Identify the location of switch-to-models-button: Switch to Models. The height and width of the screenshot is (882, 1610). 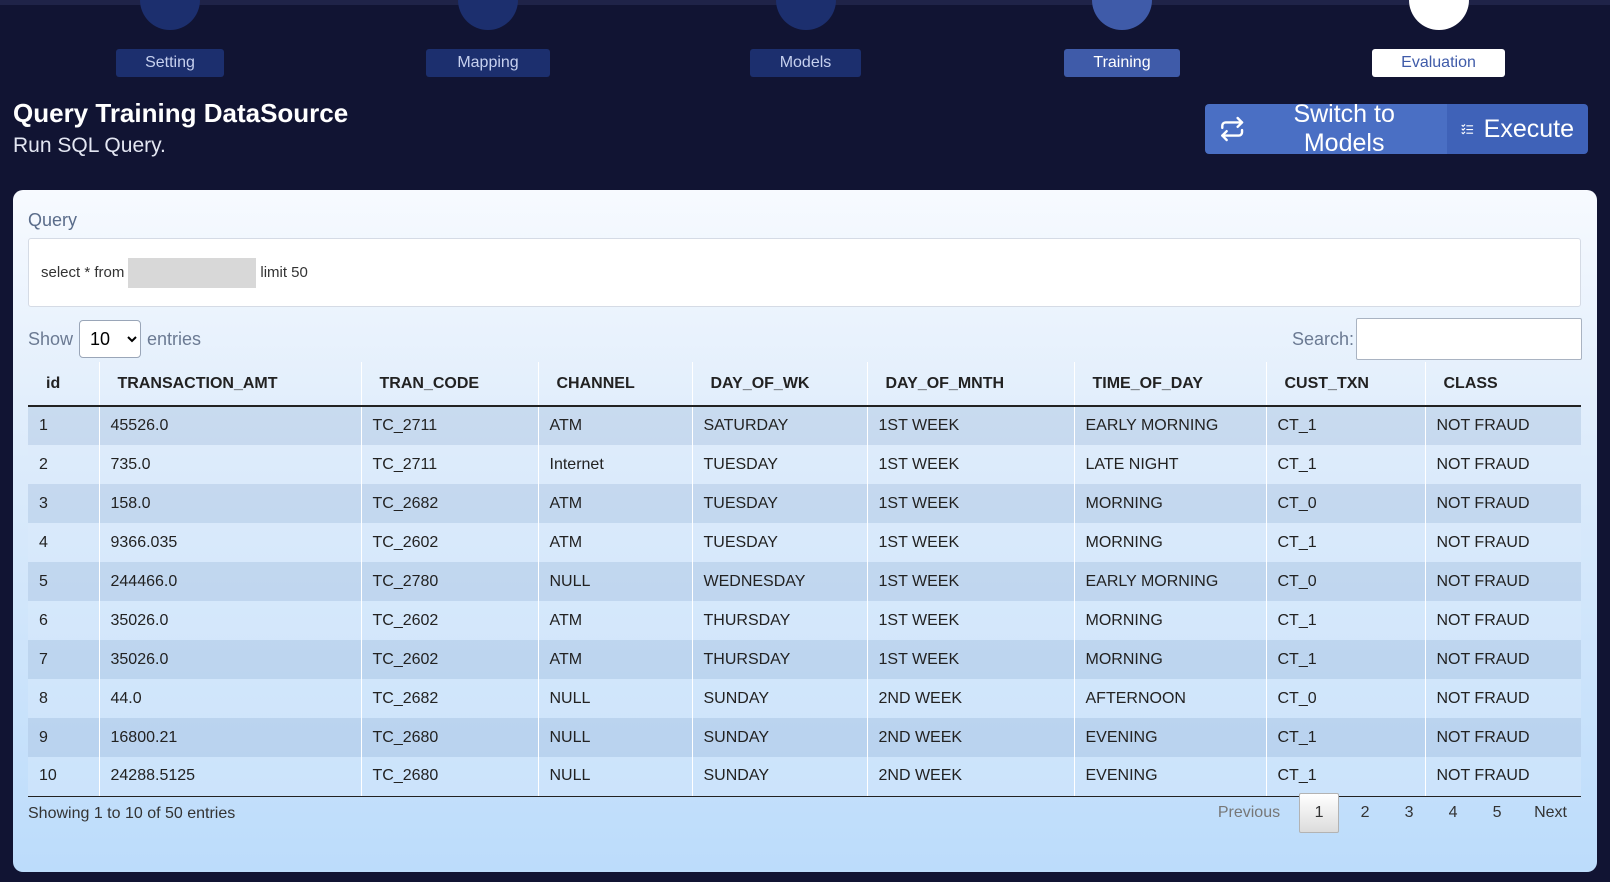
(1326, 128).